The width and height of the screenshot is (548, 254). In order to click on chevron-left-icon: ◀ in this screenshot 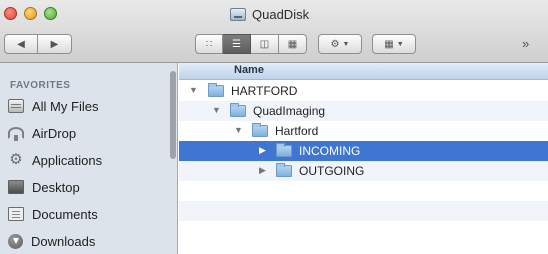, I will do `click(21, 44)`.